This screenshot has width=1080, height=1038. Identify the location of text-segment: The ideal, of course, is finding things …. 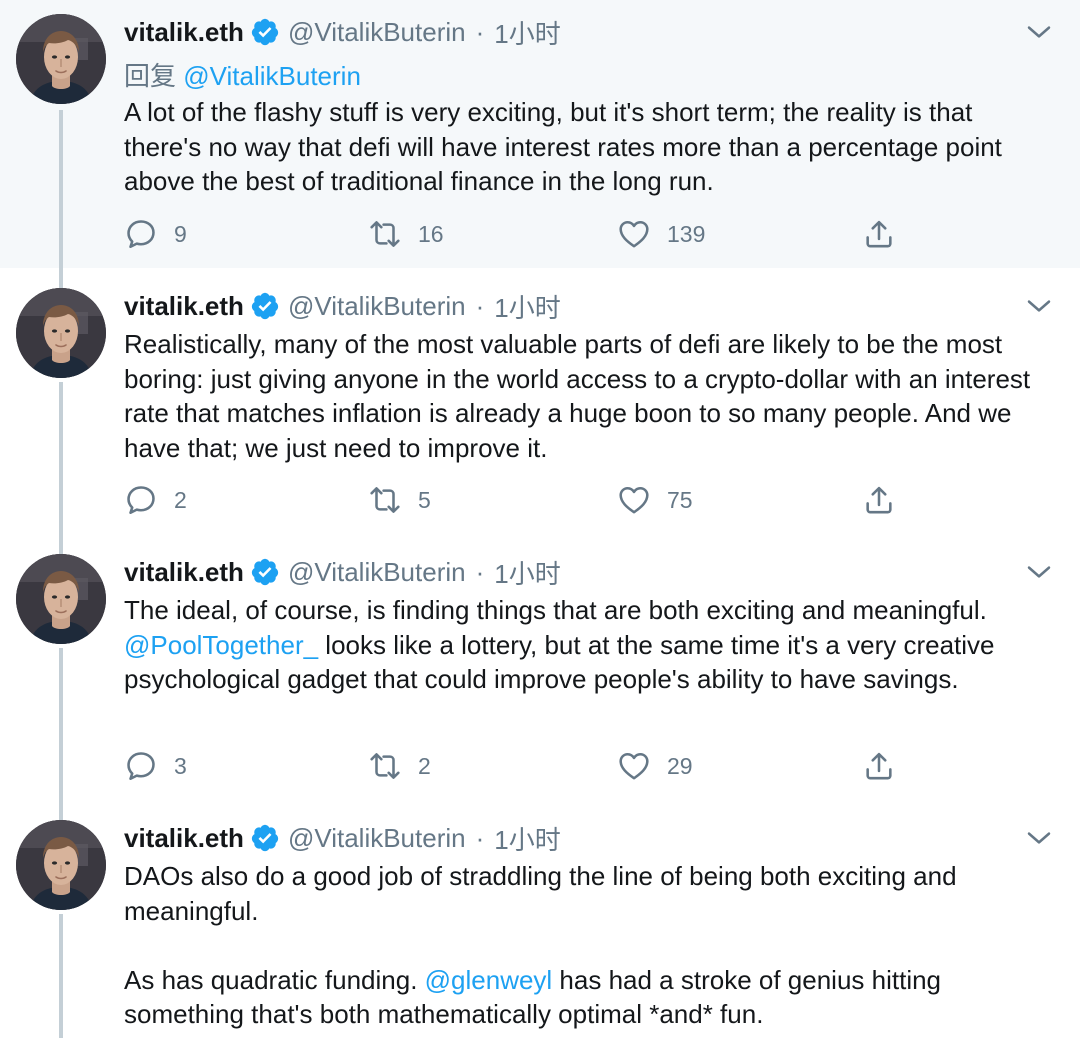
(555, 610).